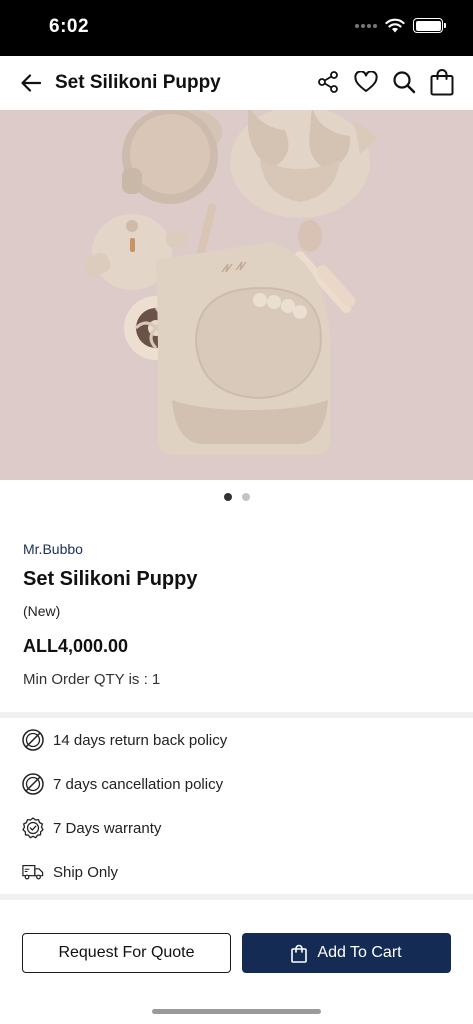  Describe the element at coordinates (140, 740) in the screenshot. I see `policy-return-label: 14 days return back policy` at that location.